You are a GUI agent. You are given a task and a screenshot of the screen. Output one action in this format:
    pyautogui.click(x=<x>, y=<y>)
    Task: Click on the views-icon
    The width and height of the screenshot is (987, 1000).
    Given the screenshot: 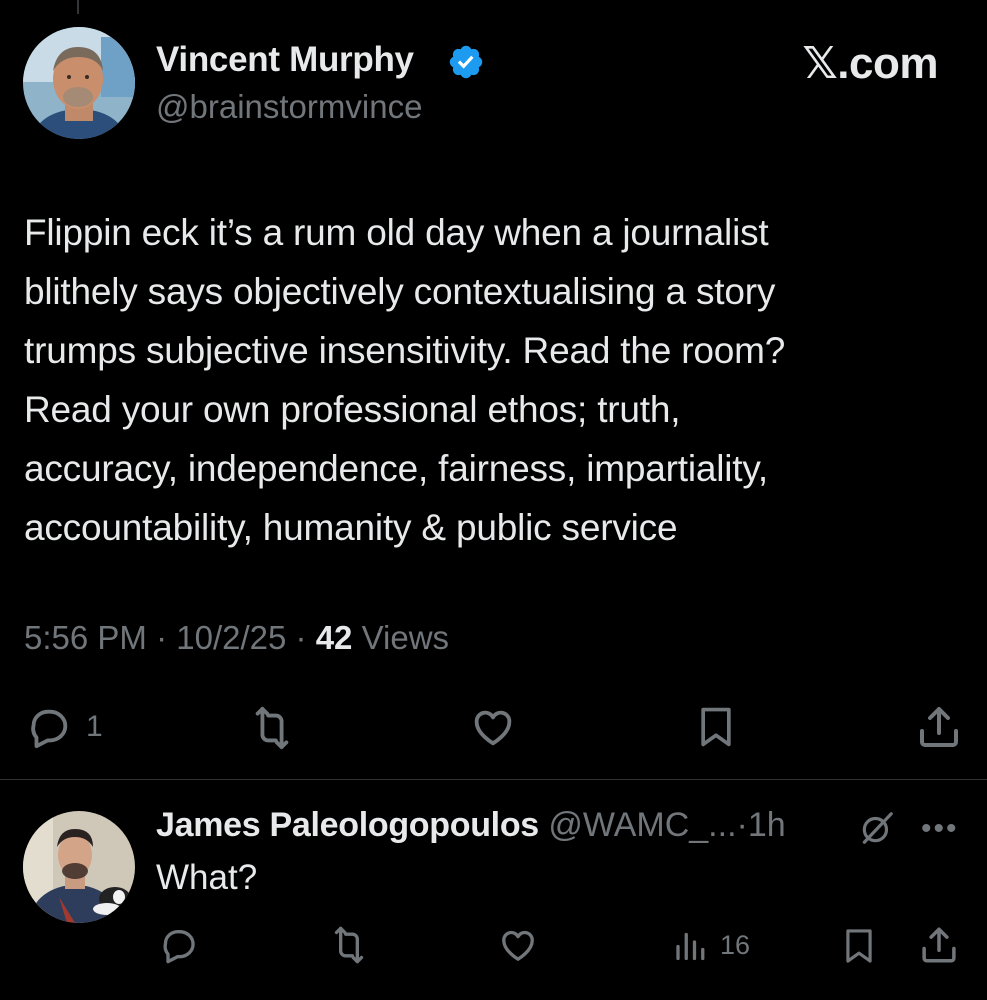 What is the action you would take?
    pyautogui.click(x=690, y=945)
    